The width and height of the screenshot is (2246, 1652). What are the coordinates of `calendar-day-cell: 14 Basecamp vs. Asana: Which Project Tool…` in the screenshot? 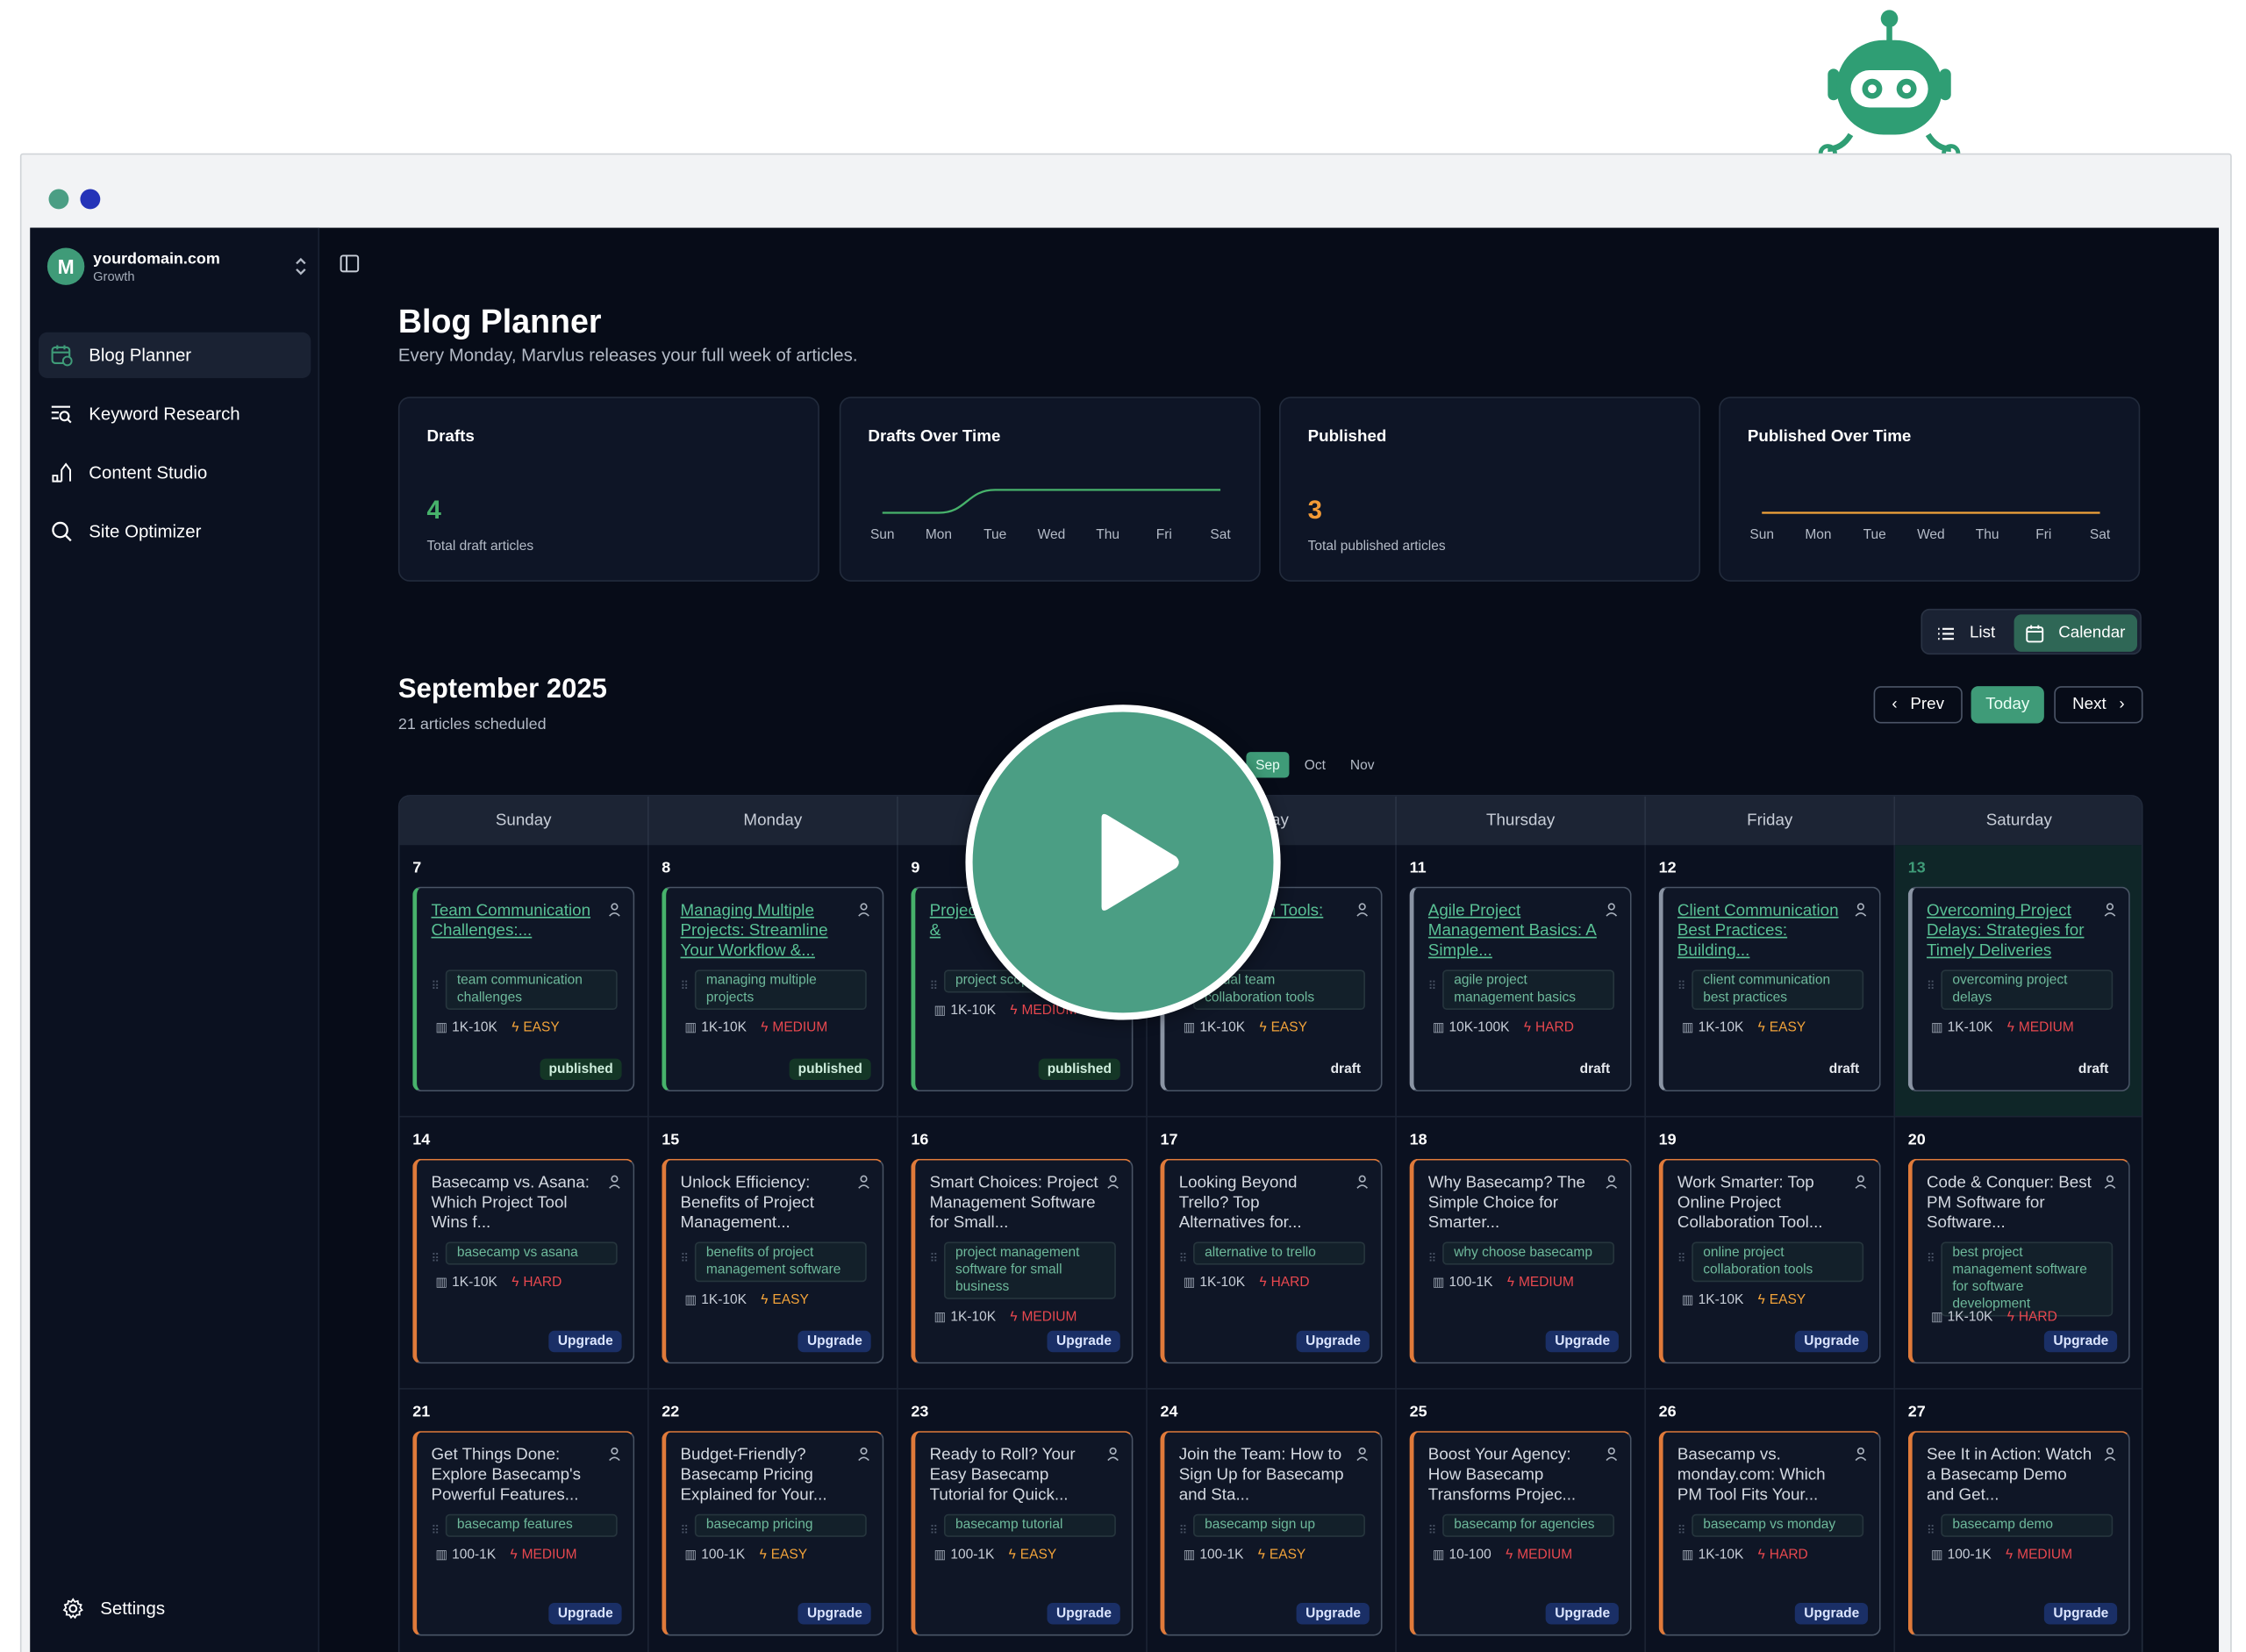 It's located at (524, 1254).